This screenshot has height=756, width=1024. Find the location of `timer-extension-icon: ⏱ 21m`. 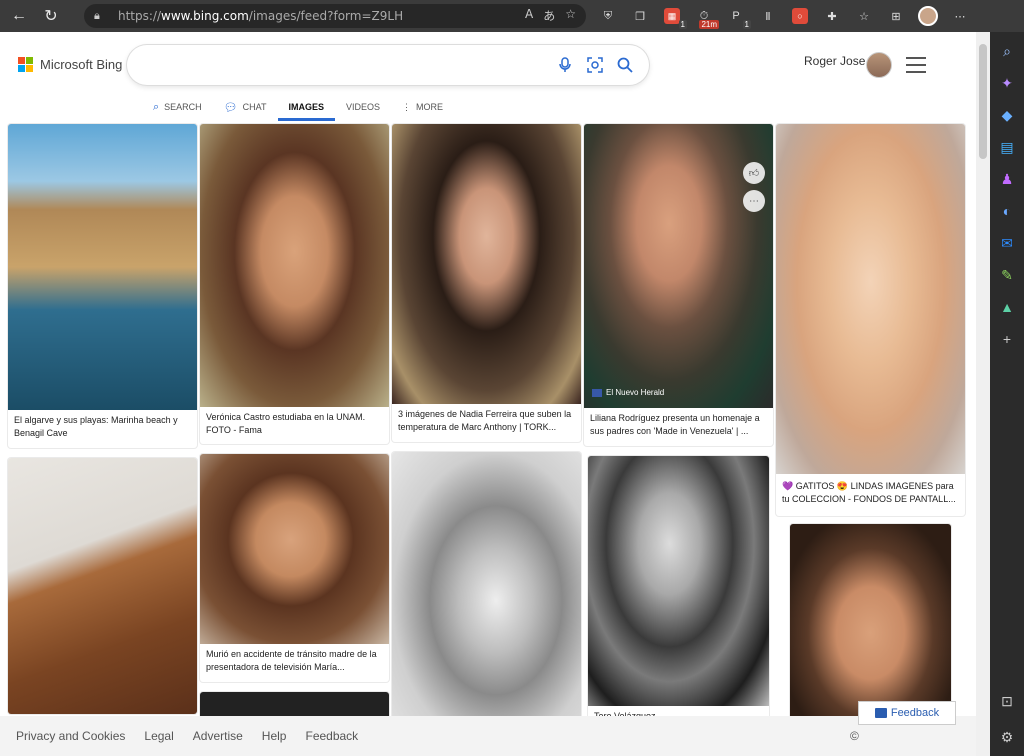

timer-extension-icon: ⏱ 21m is located at coordinates (705, 16).